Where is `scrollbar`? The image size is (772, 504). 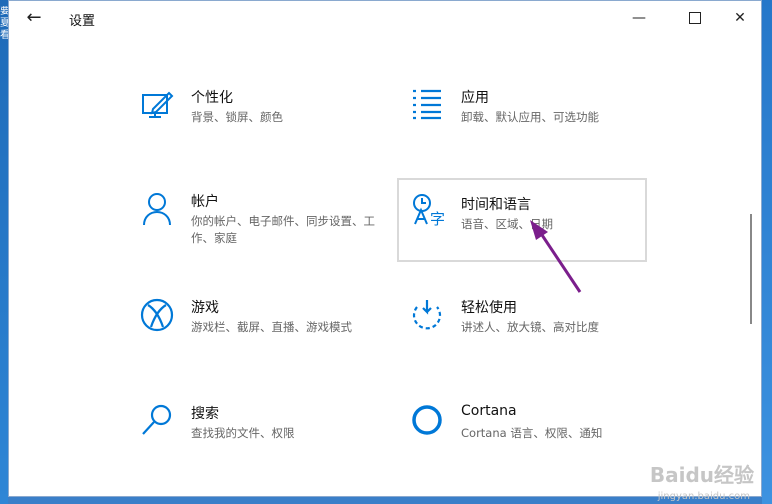 scrollbar is located at coordinates (751, 269).